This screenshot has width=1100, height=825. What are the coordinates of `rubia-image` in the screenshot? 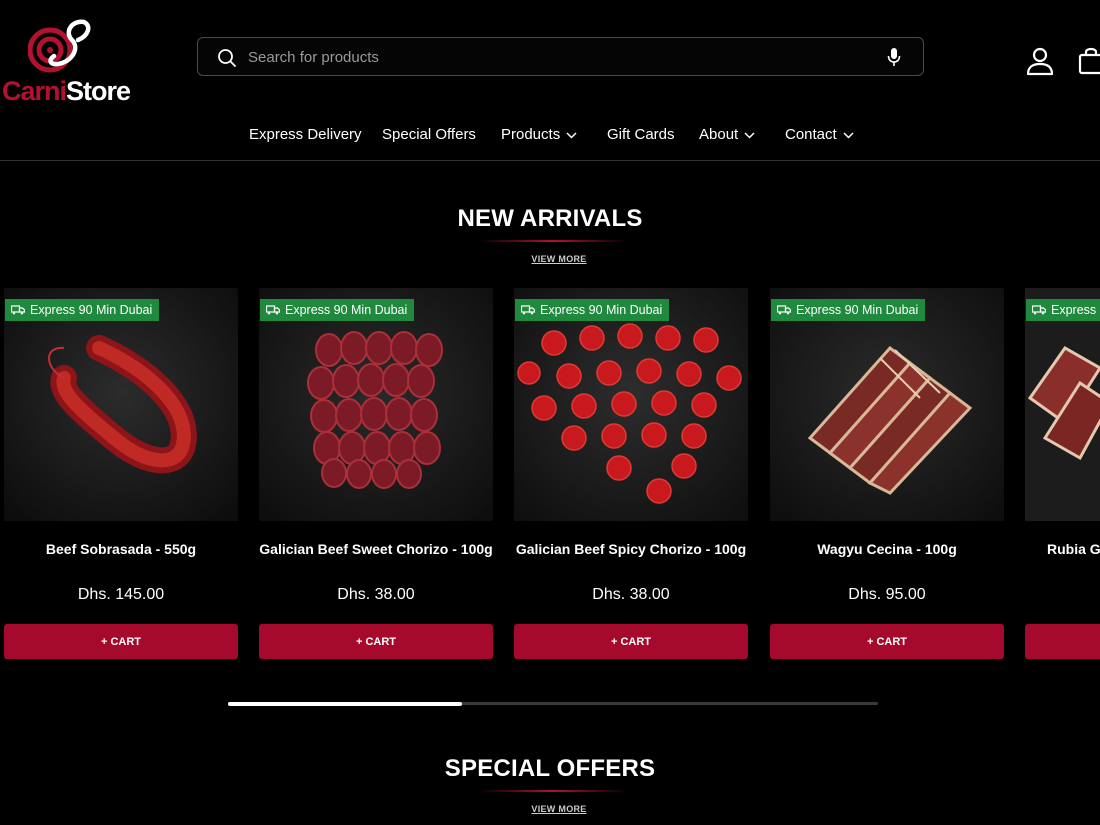 It's located at (1062, 404).